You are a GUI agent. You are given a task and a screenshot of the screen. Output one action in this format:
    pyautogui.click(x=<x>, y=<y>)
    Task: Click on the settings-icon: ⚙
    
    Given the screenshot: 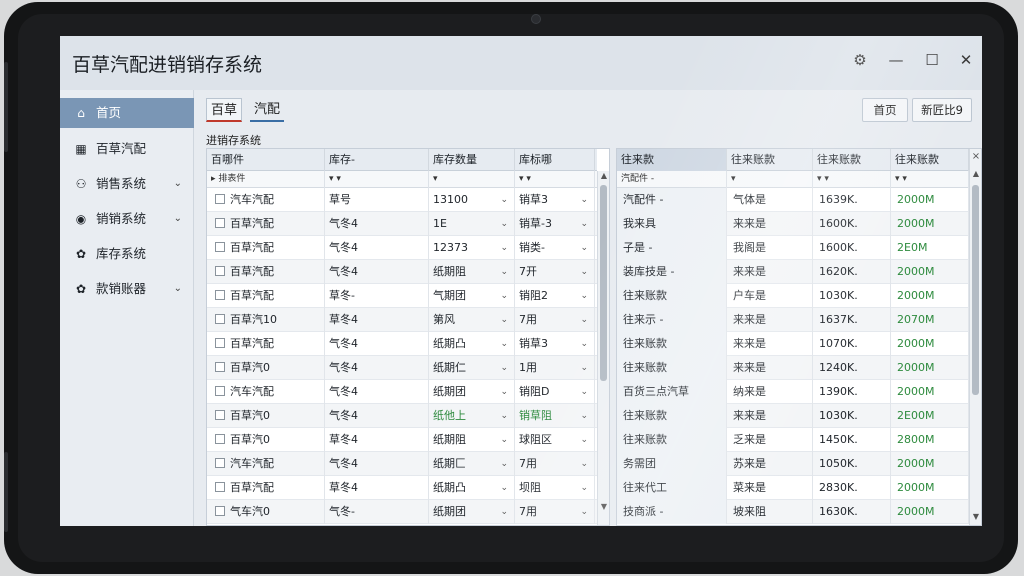 What is the action you would take?
    pyautogui.click(x=860, y=60)
    